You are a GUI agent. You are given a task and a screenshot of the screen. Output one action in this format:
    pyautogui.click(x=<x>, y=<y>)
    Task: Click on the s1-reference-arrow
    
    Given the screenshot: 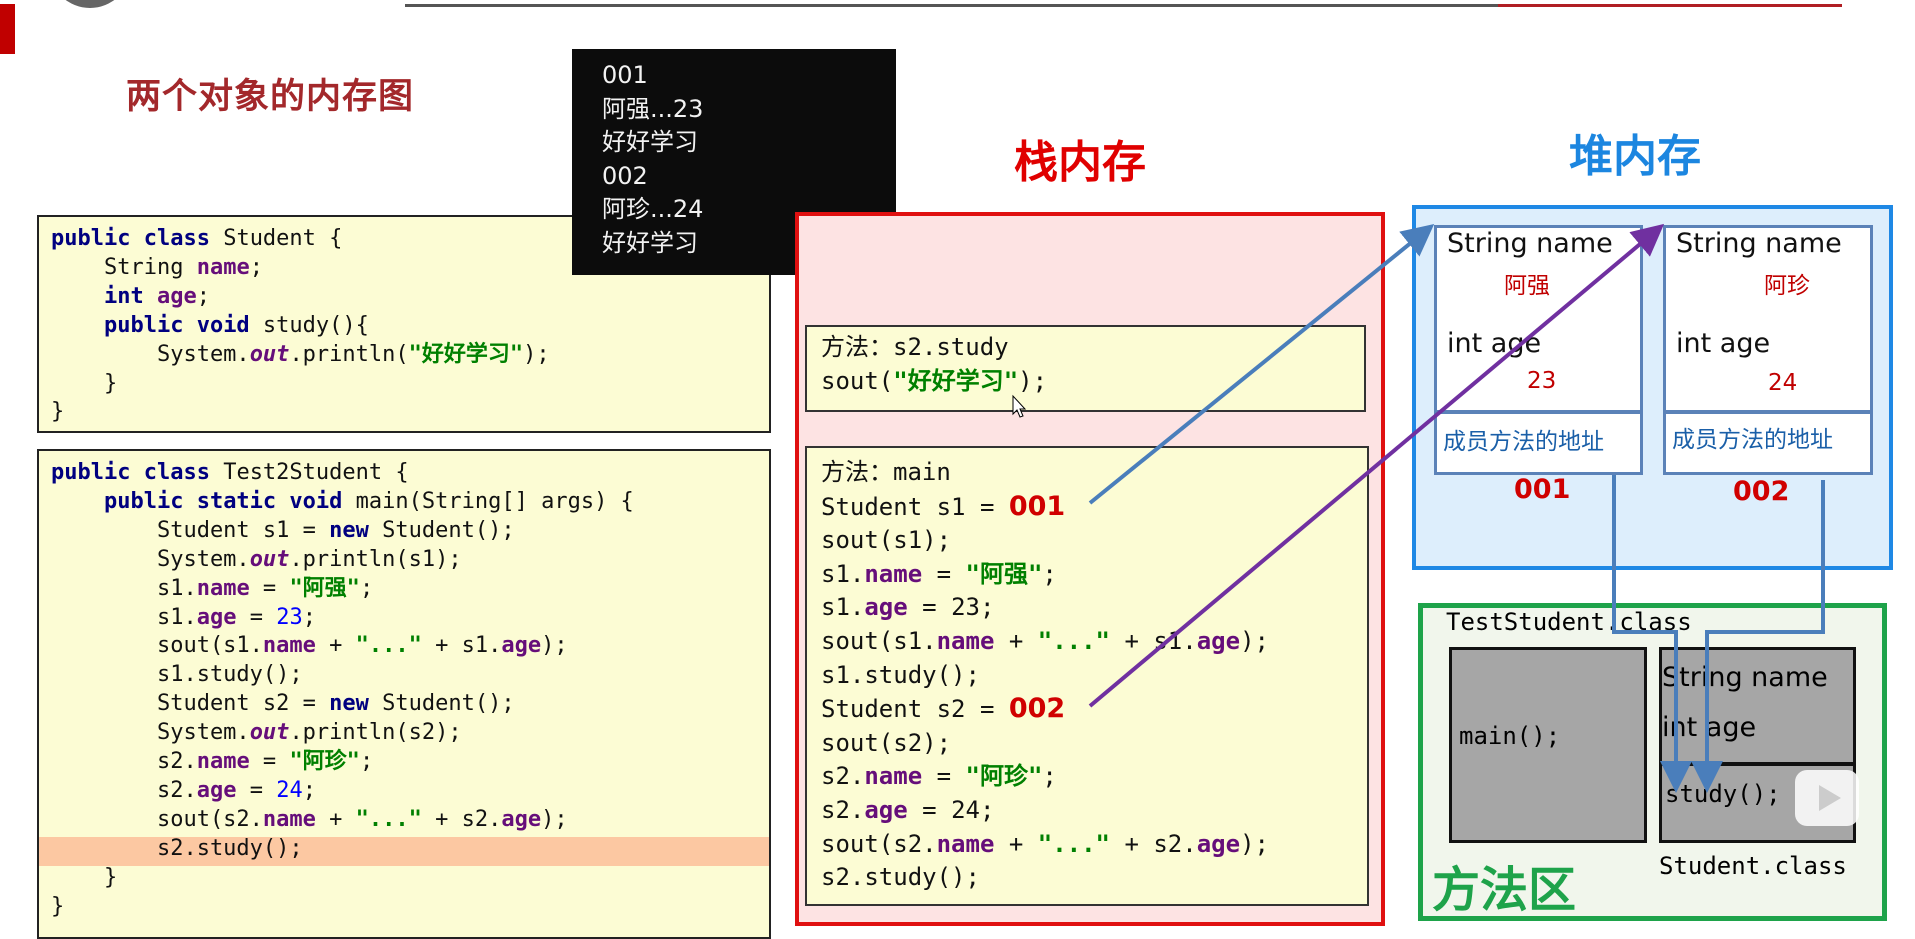 What is the action you would take?
    pyautogui.click(x=1261, y=364)
    